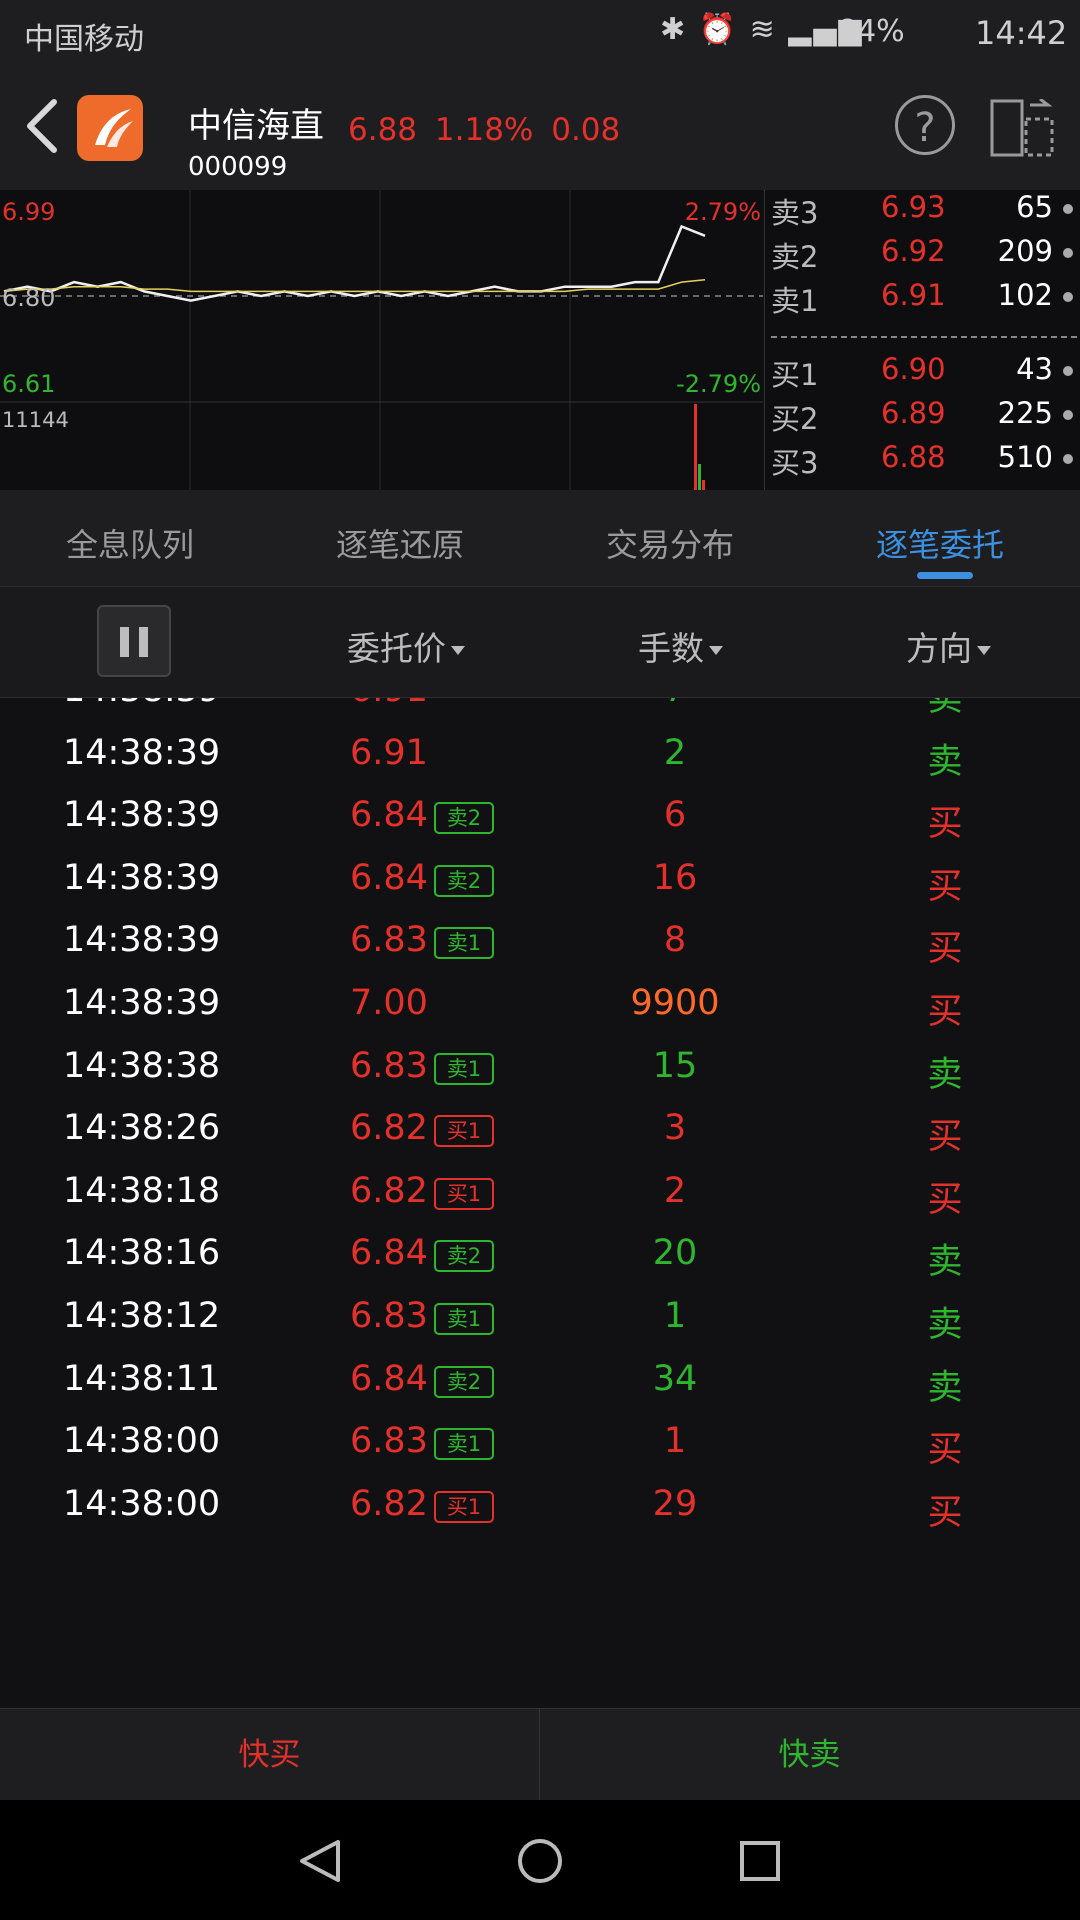 This screenshot has height=1920, width=1080. I want to click on carrier-label: 中国移动, so click(84, 39).